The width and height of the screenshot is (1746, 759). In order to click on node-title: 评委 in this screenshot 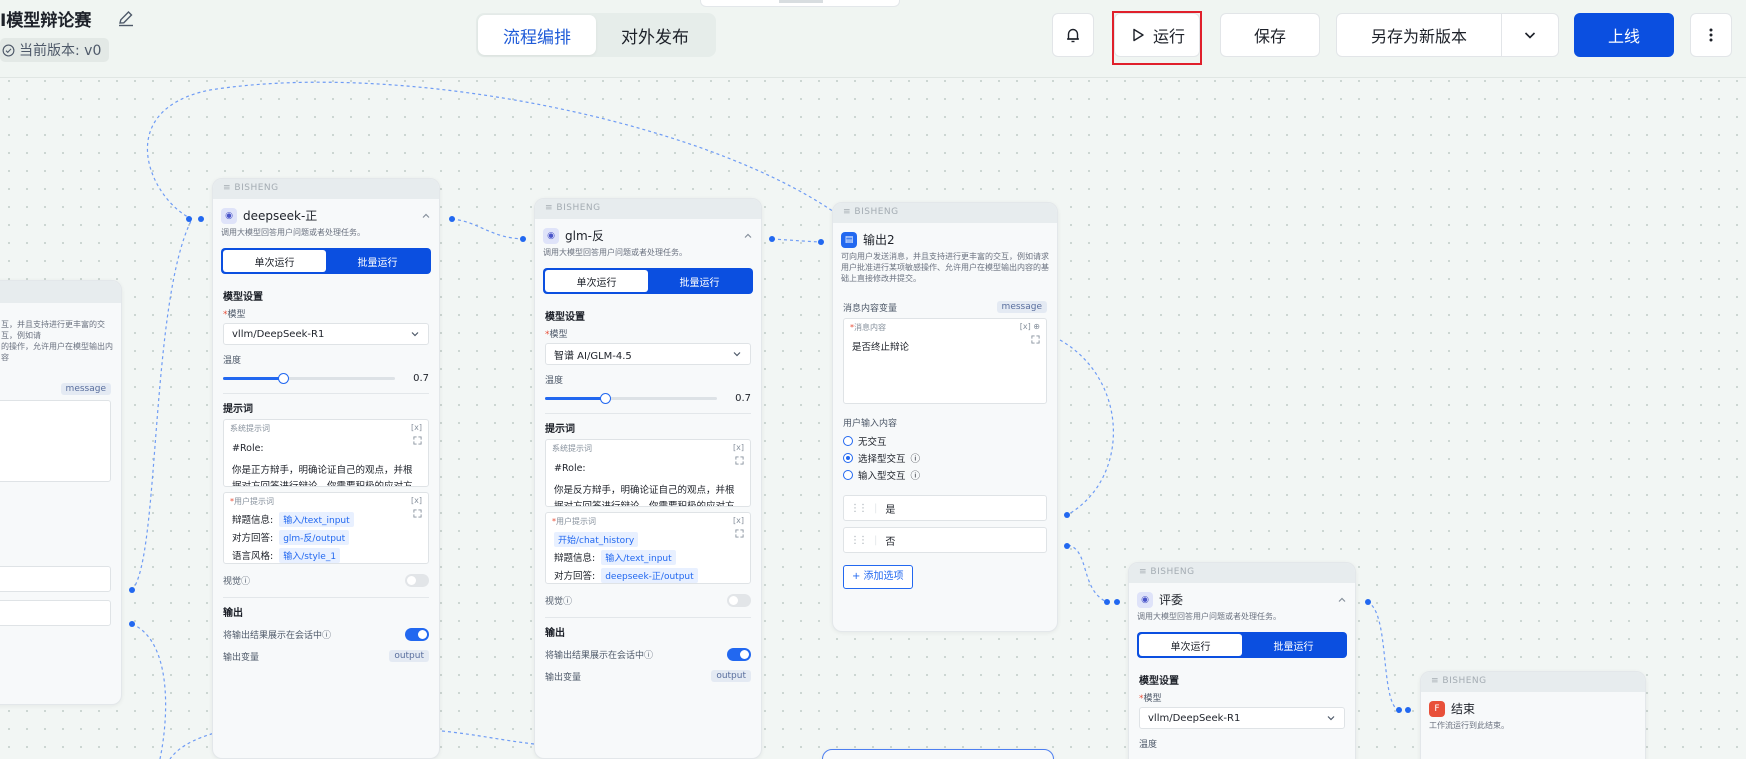, I will do `click(1245, 599)`.